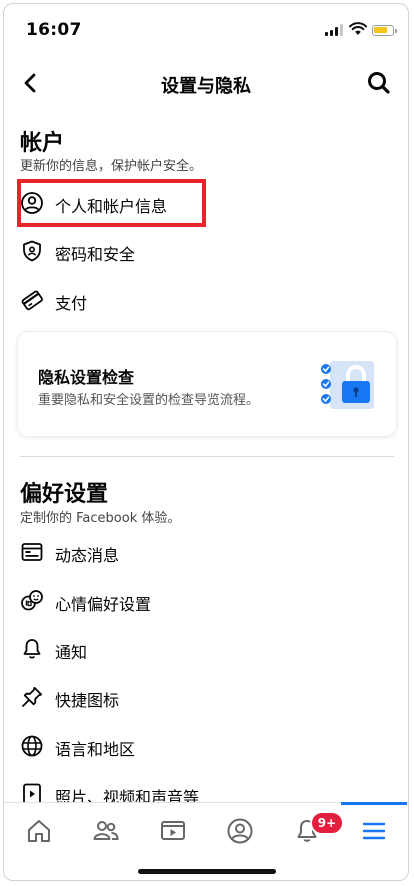  What do you see at coordinates (32, 746) in the screenshot?
I see `globe-icon` at bounding box center [32, 746].